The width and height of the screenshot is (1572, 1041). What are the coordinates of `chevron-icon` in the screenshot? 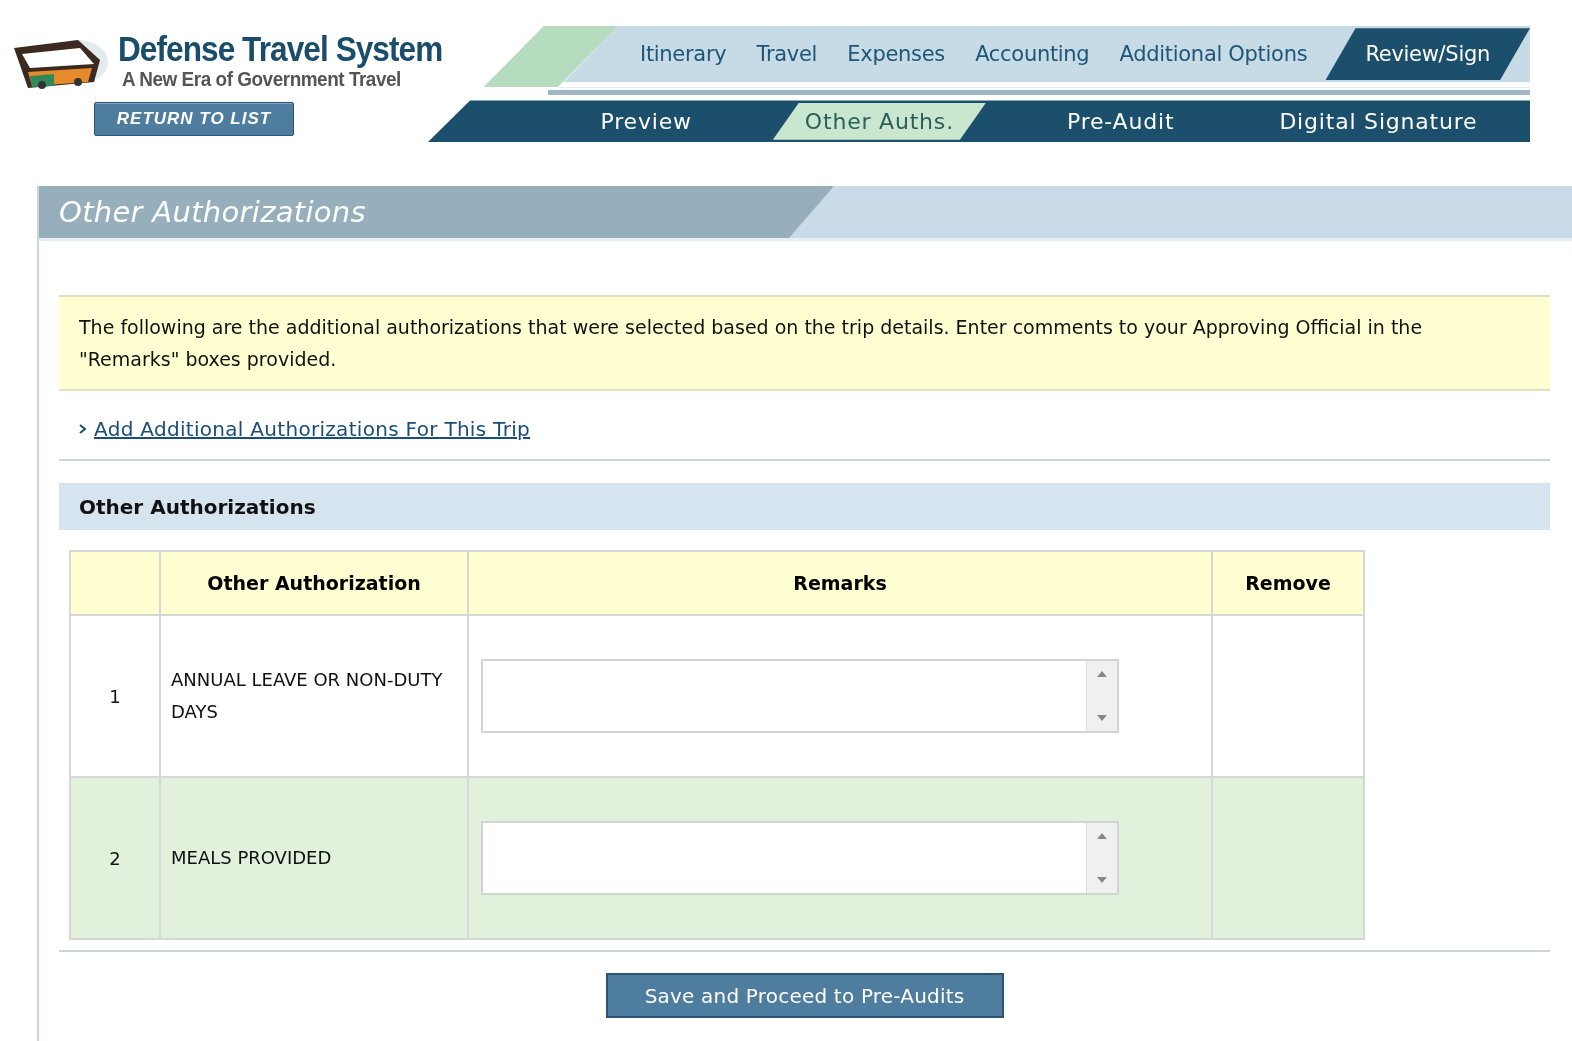 It's located at (82, 429).